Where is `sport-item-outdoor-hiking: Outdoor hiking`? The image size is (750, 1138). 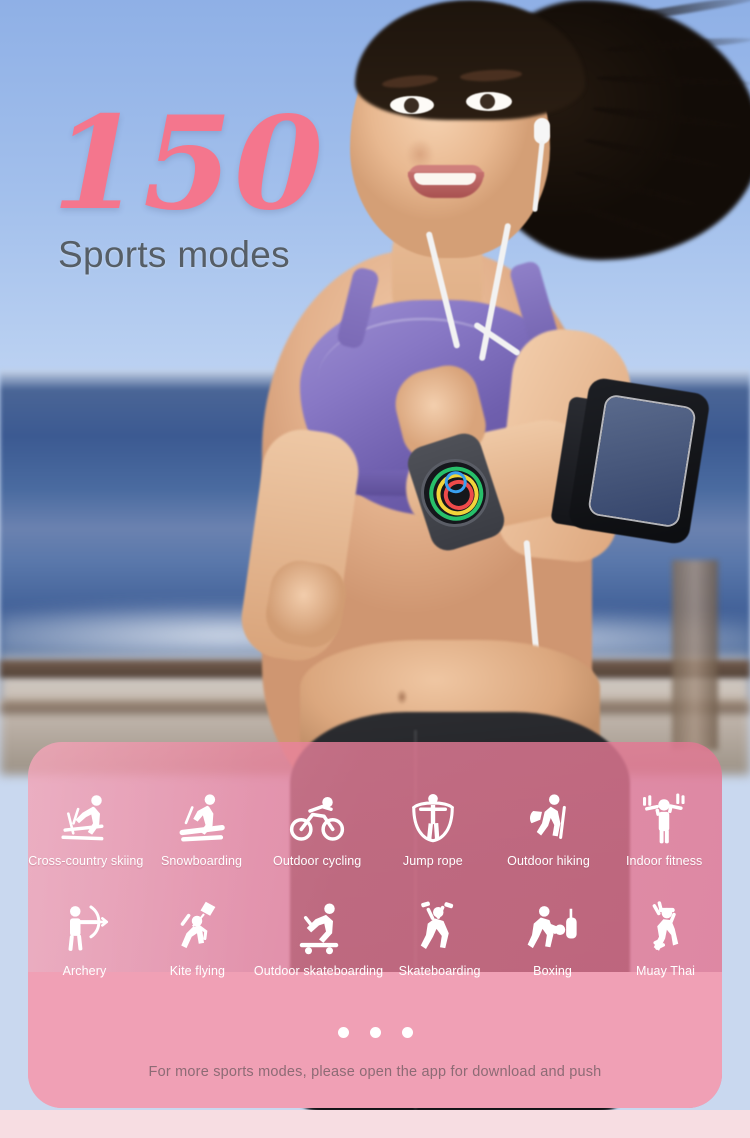
sport-item-outdoor-hiking: Outdoor hiking is located at coordinates (549, 829).